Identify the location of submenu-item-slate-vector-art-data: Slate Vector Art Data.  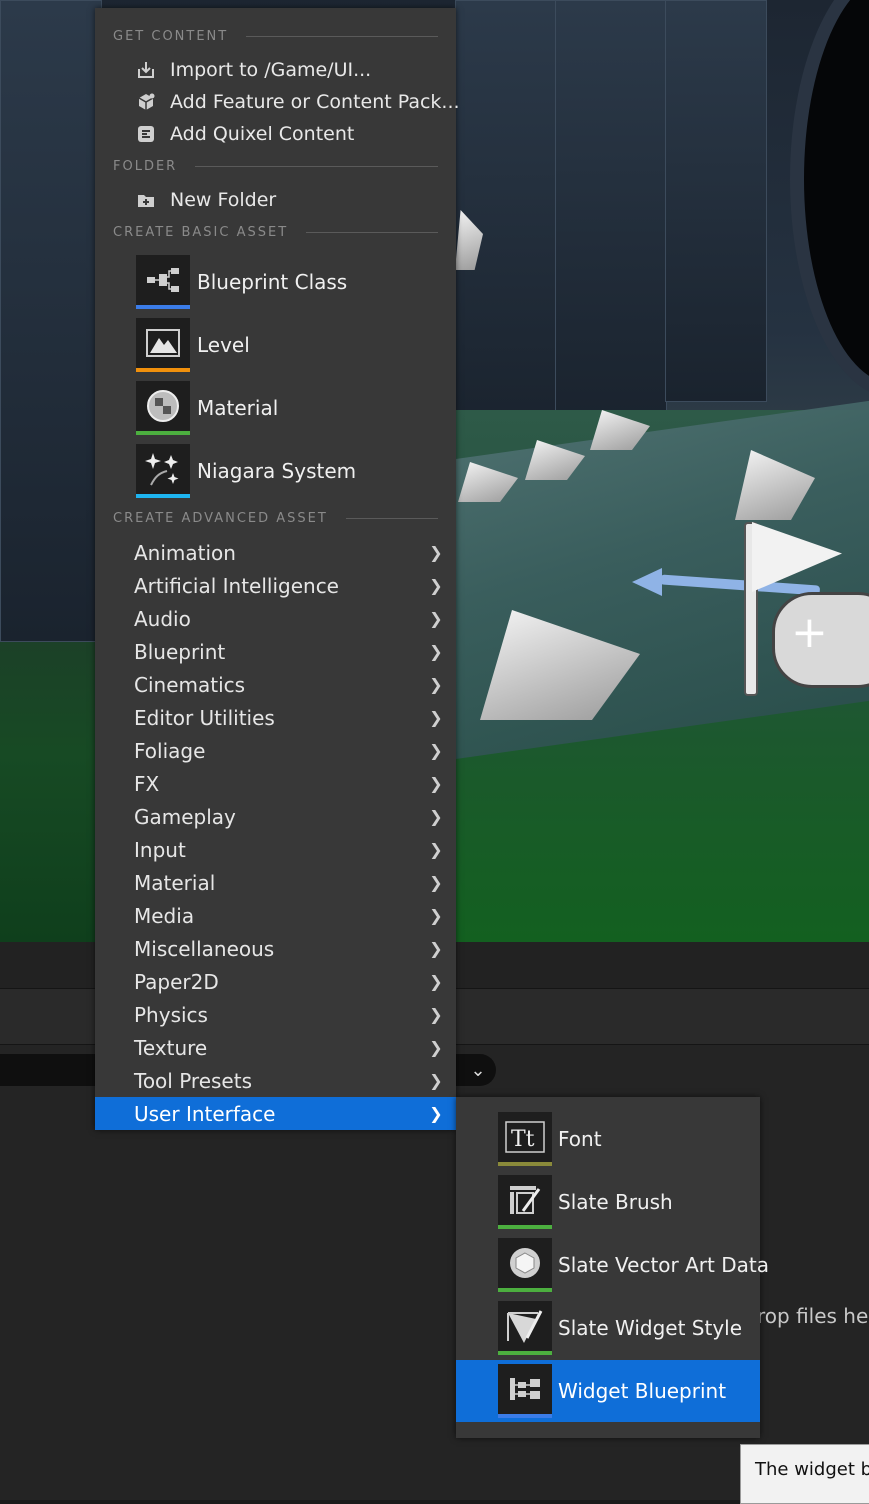
(612, 1265).